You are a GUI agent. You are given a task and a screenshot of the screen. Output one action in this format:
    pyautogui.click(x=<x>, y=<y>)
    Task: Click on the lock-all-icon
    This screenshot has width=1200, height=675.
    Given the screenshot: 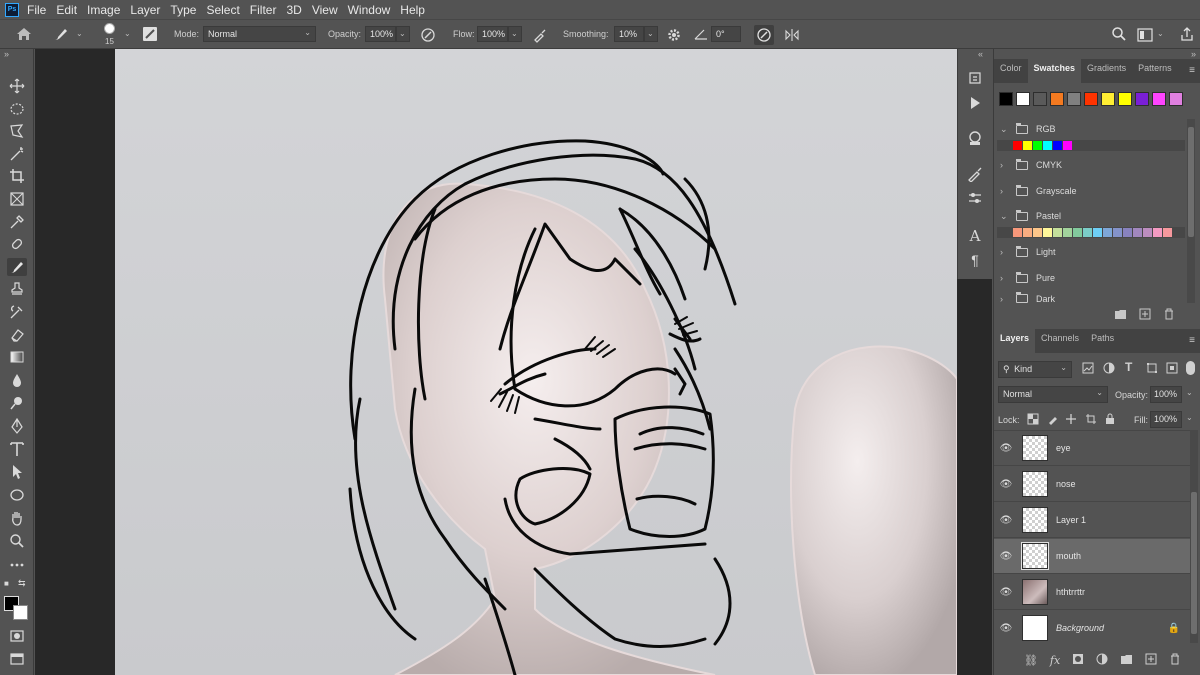 What is the action you would take?
    pyautogui.click(x=1110, y=420)
    